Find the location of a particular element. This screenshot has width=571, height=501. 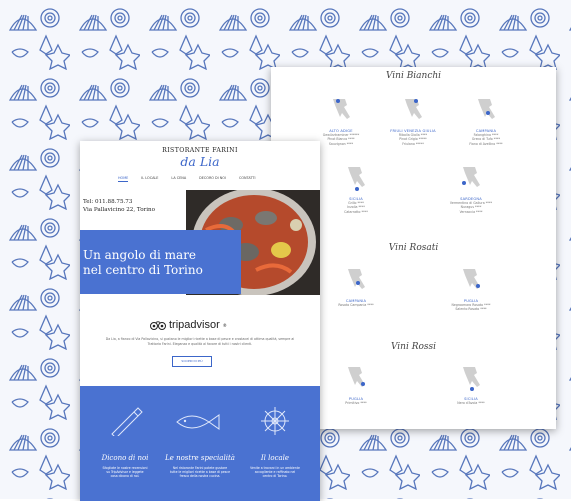

wine-item: PUGLIA Primitivo **** is located at coordinates (356, 385).